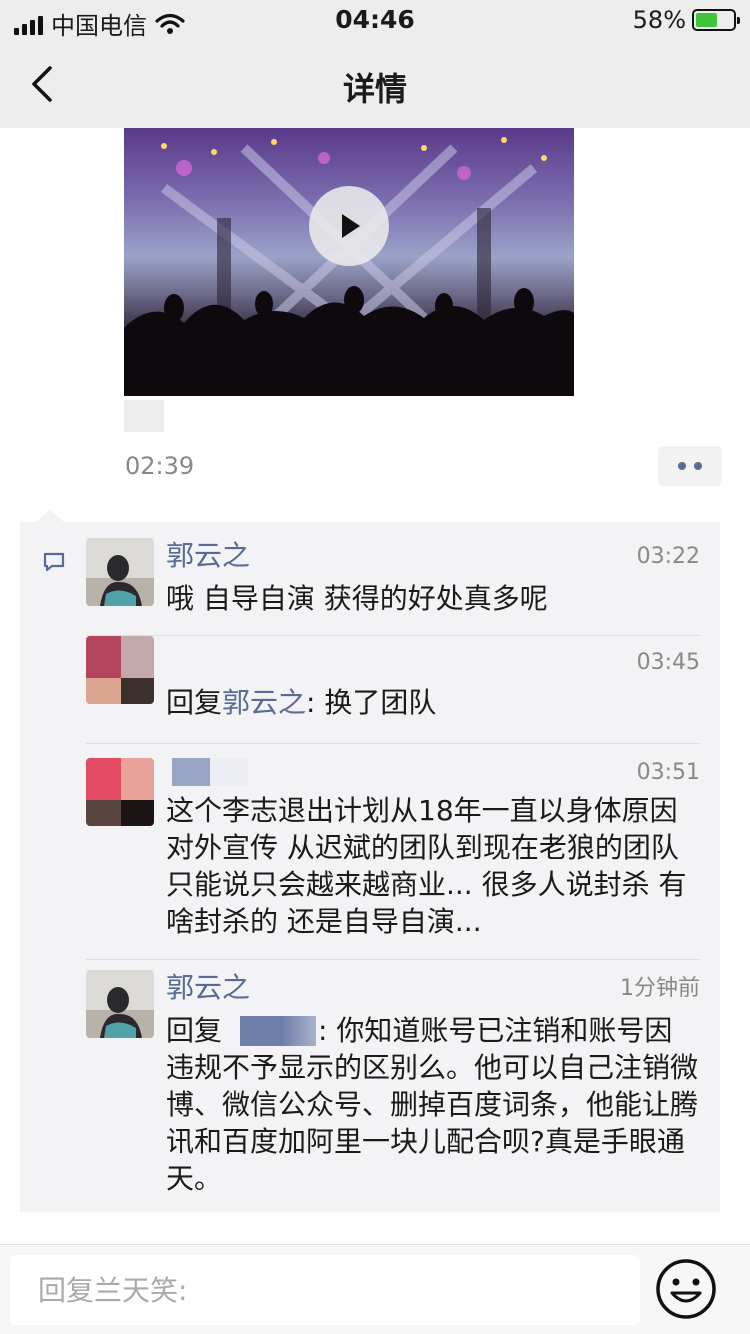 The width and height of the screenshot is (750, 1334). Describe the element at coordinates (264, 702) in the screenshot. I see `reply-target-name: 郭云之` at that location.